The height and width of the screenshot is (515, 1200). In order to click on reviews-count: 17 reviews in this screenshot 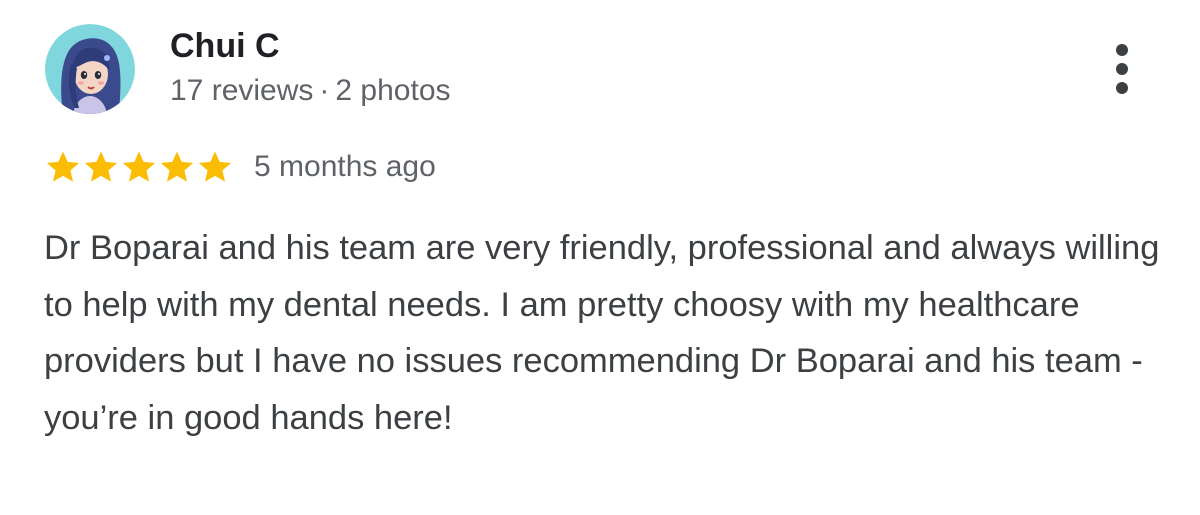, I will do `click(242, 90)`.